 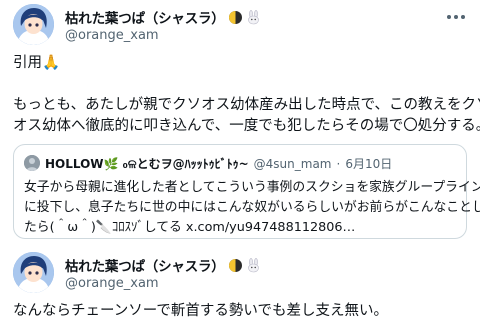 I want to click on quoted-text-line: に投下し、息子たちに世の中にはこんな奴がいるらしいがお前らがこんなことし, so click(x=252, y=207).